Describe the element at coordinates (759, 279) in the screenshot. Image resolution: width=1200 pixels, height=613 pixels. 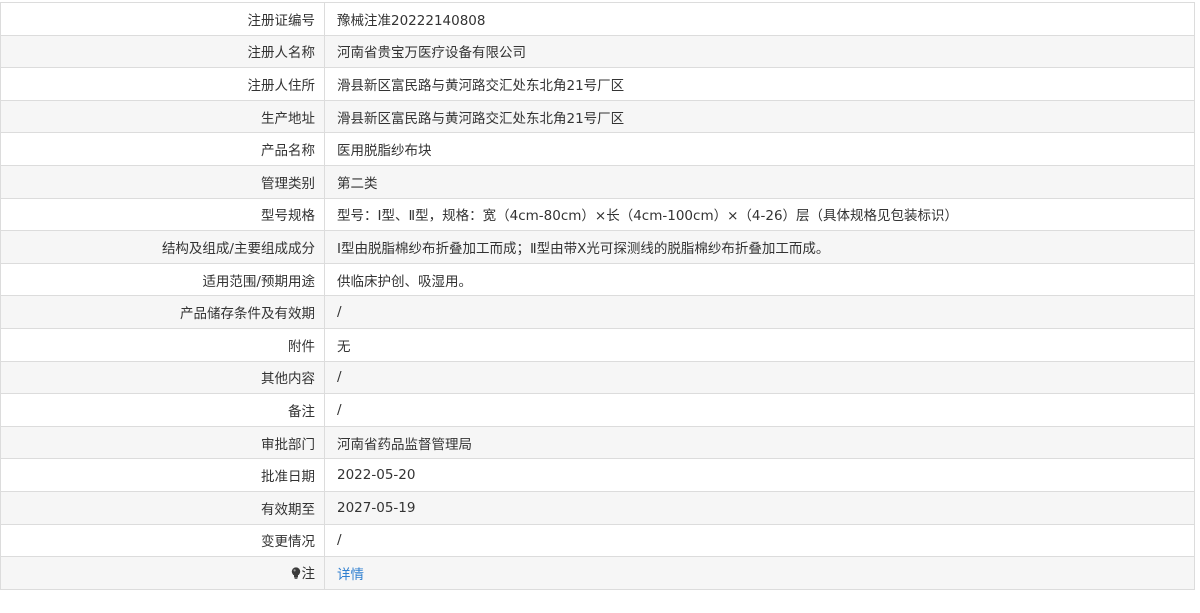
I see `row-value: 供临床护创、吸湿用。` at that location.